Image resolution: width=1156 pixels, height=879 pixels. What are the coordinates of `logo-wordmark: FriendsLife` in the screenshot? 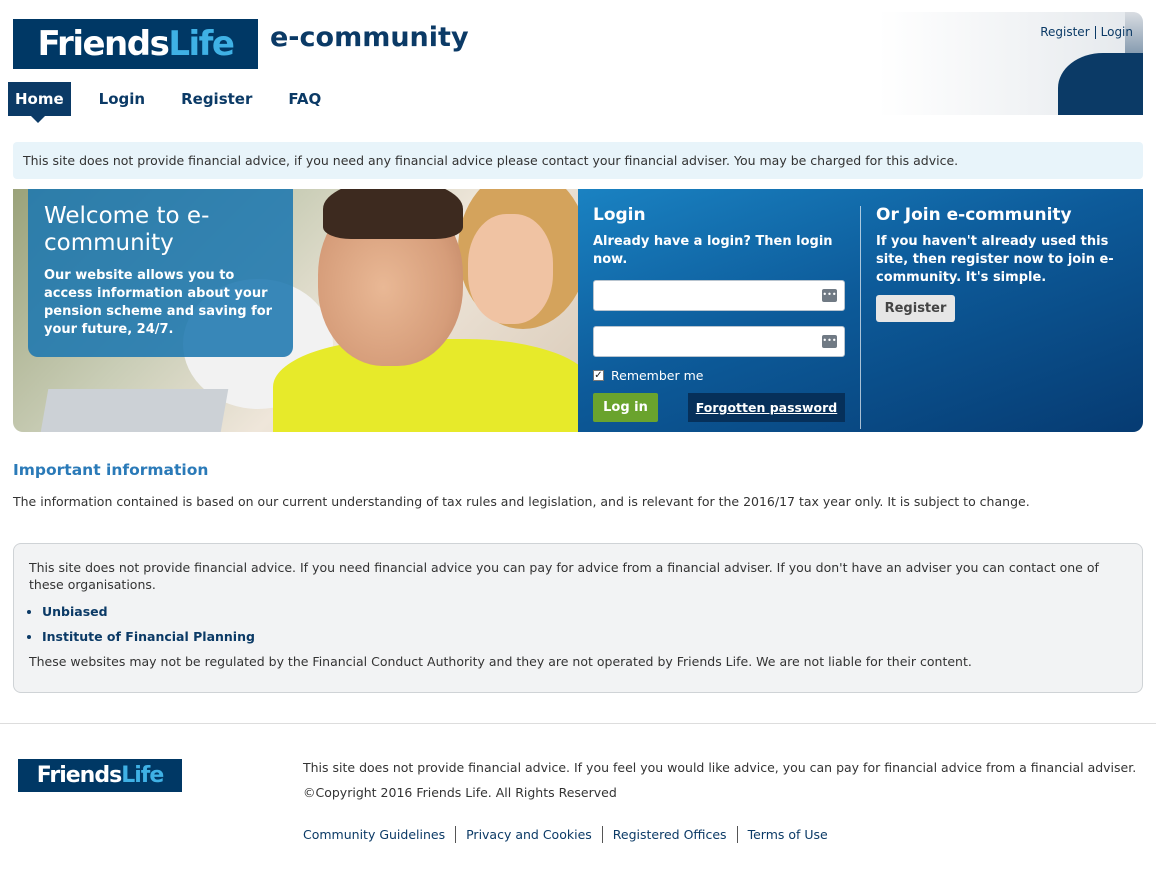 It's located at (136, 44).